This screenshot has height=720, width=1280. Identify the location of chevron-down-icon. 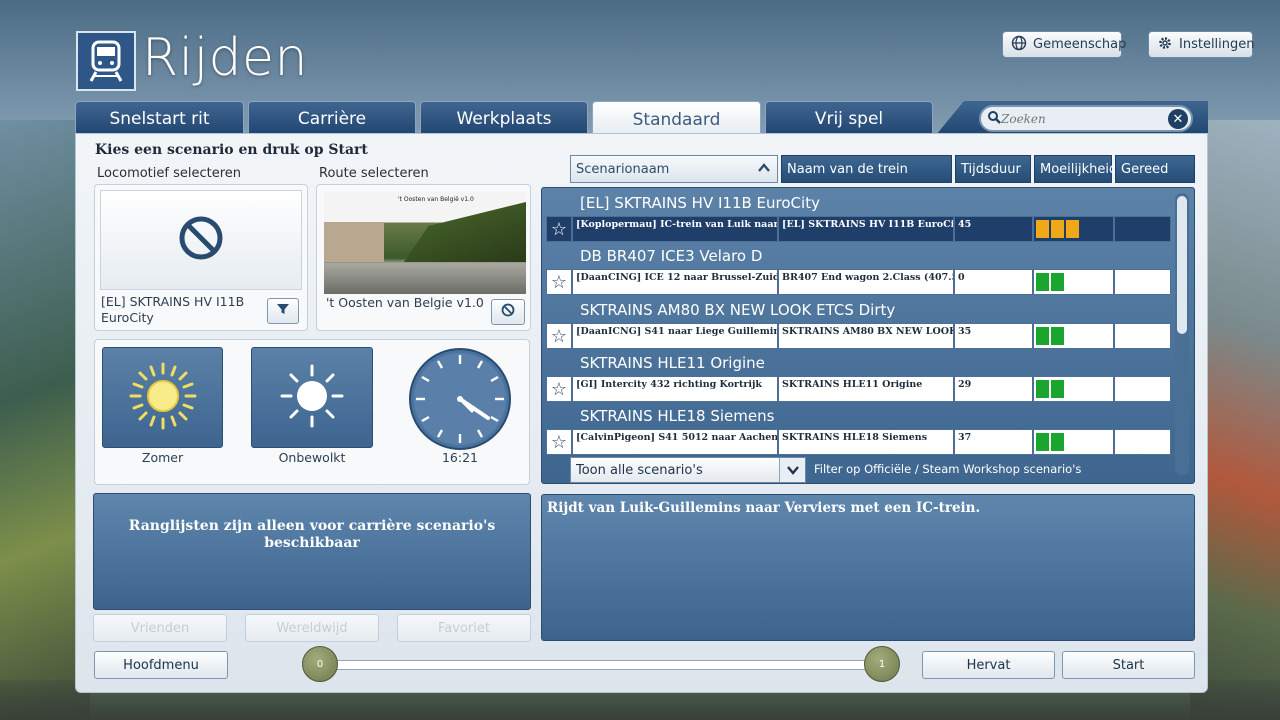
(792, 470).